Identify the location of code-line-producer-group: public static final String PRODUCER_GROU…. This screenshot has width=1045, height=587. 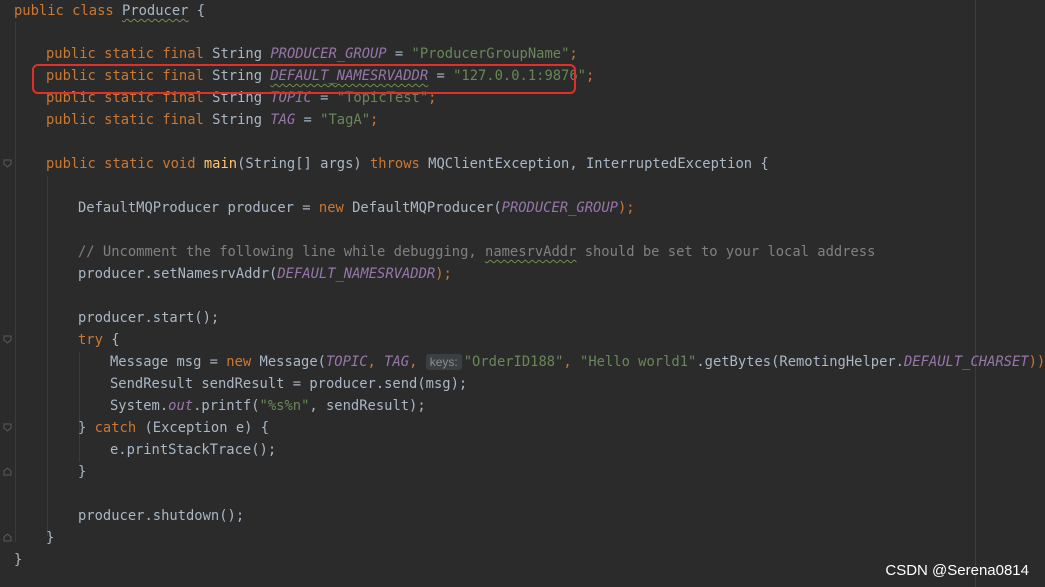
(312, 54).